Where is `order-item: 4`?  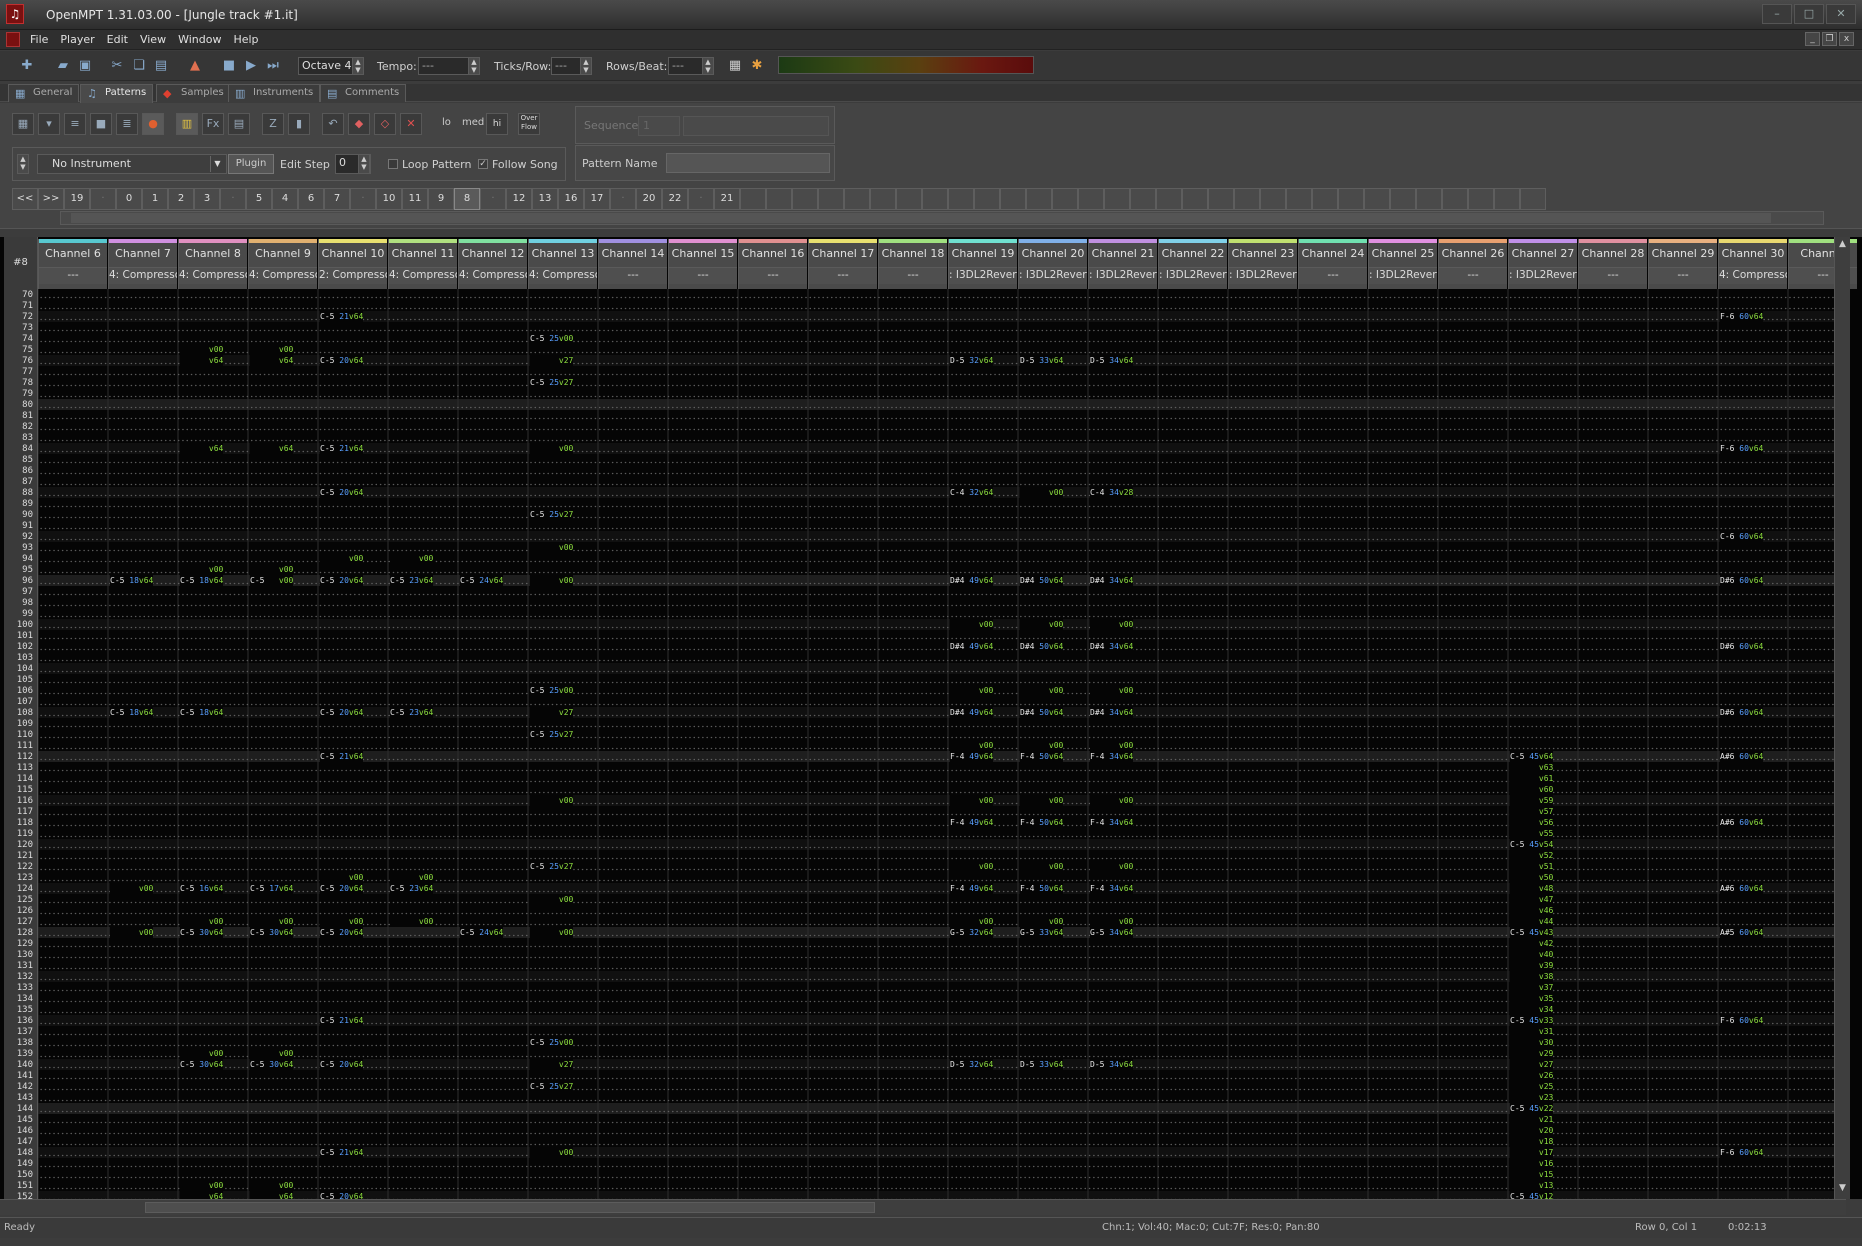
order-item: 4 is located at coordinates (285, 199).